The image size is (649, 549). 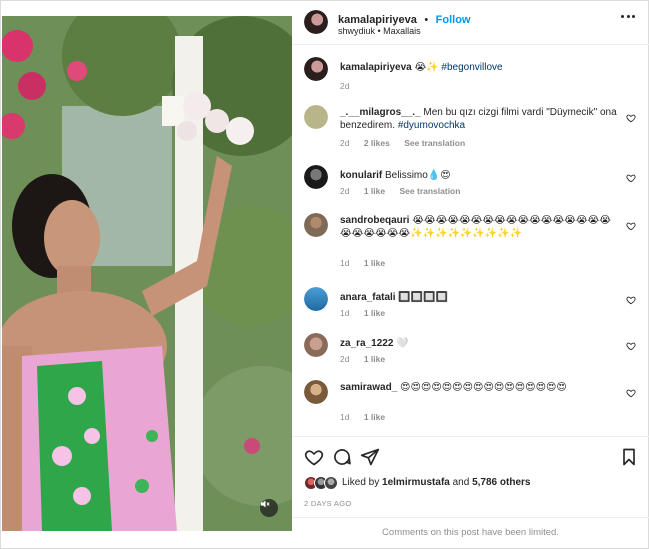 I want to click on comment-text: samirawad_ 😍😍😍😍😍😍😍😍😍😍😍😍😍😍😍😍, so click(x=481, y=387).